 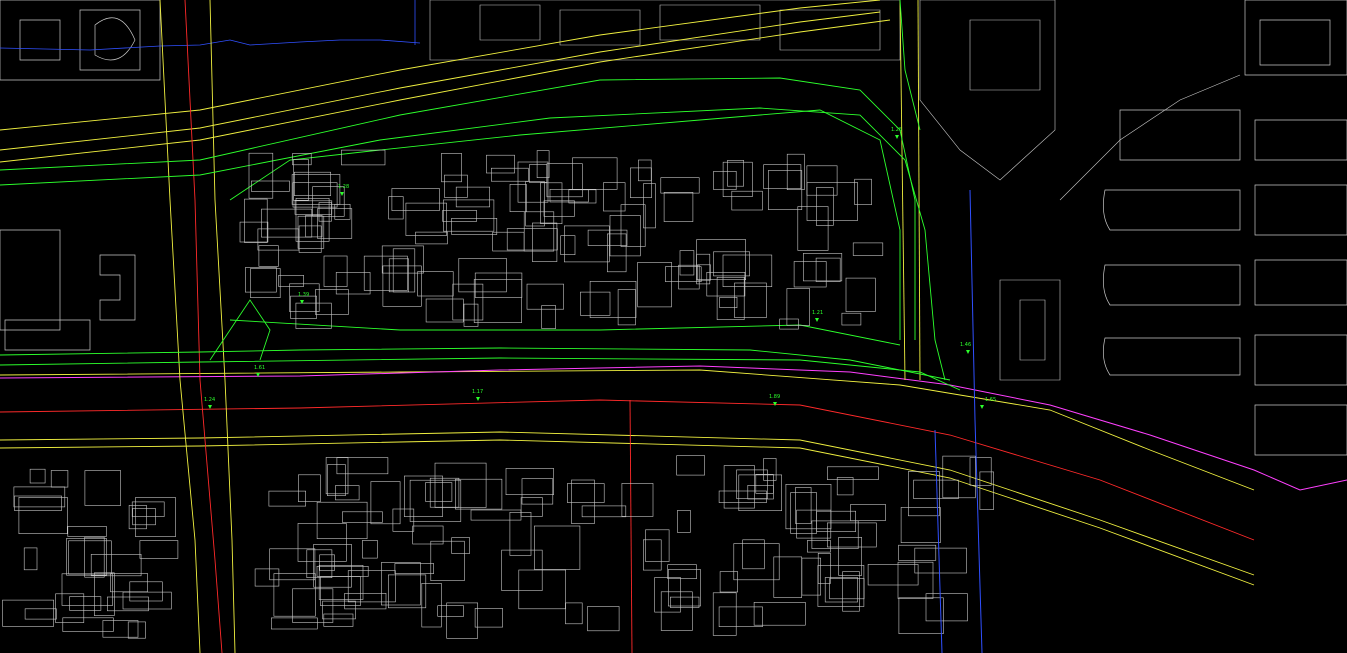 What do you see at coordinates (1300, 571) in the screenshot?
I see `empty-void-region` at bounding box center [1300, 571].